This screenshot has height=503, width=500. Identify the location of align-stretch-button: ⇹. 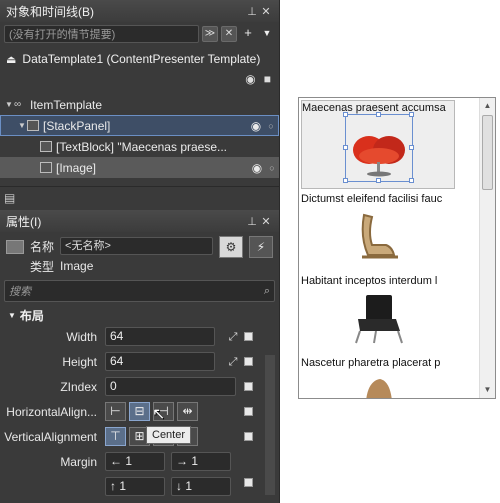
(187, 411).